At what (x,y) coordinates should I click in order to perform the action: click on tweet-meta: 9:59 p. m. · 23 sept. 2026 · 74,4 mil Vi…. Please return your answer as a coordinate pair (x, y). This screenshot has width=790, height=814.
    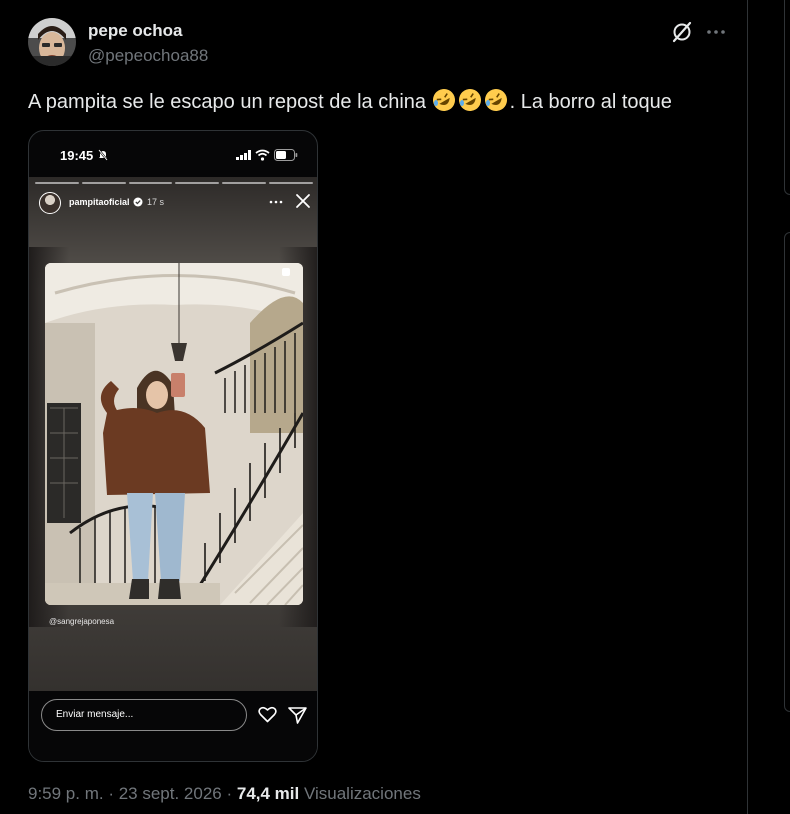
    Looking at the image, I should click on (224, 794).